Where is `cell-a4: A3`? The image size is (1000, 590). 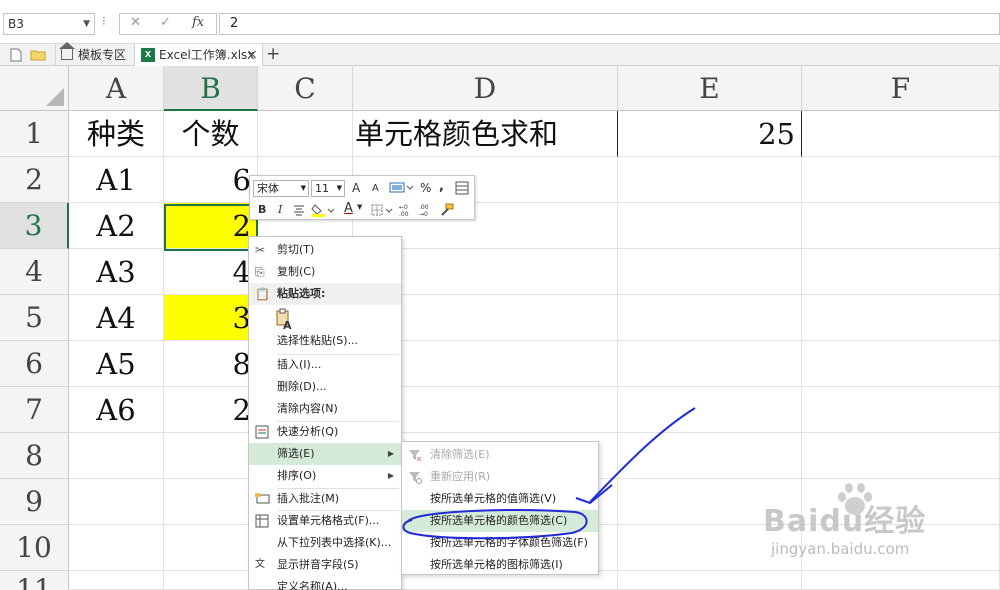 cell-a4: A3 is located at coordinates (116, 272).